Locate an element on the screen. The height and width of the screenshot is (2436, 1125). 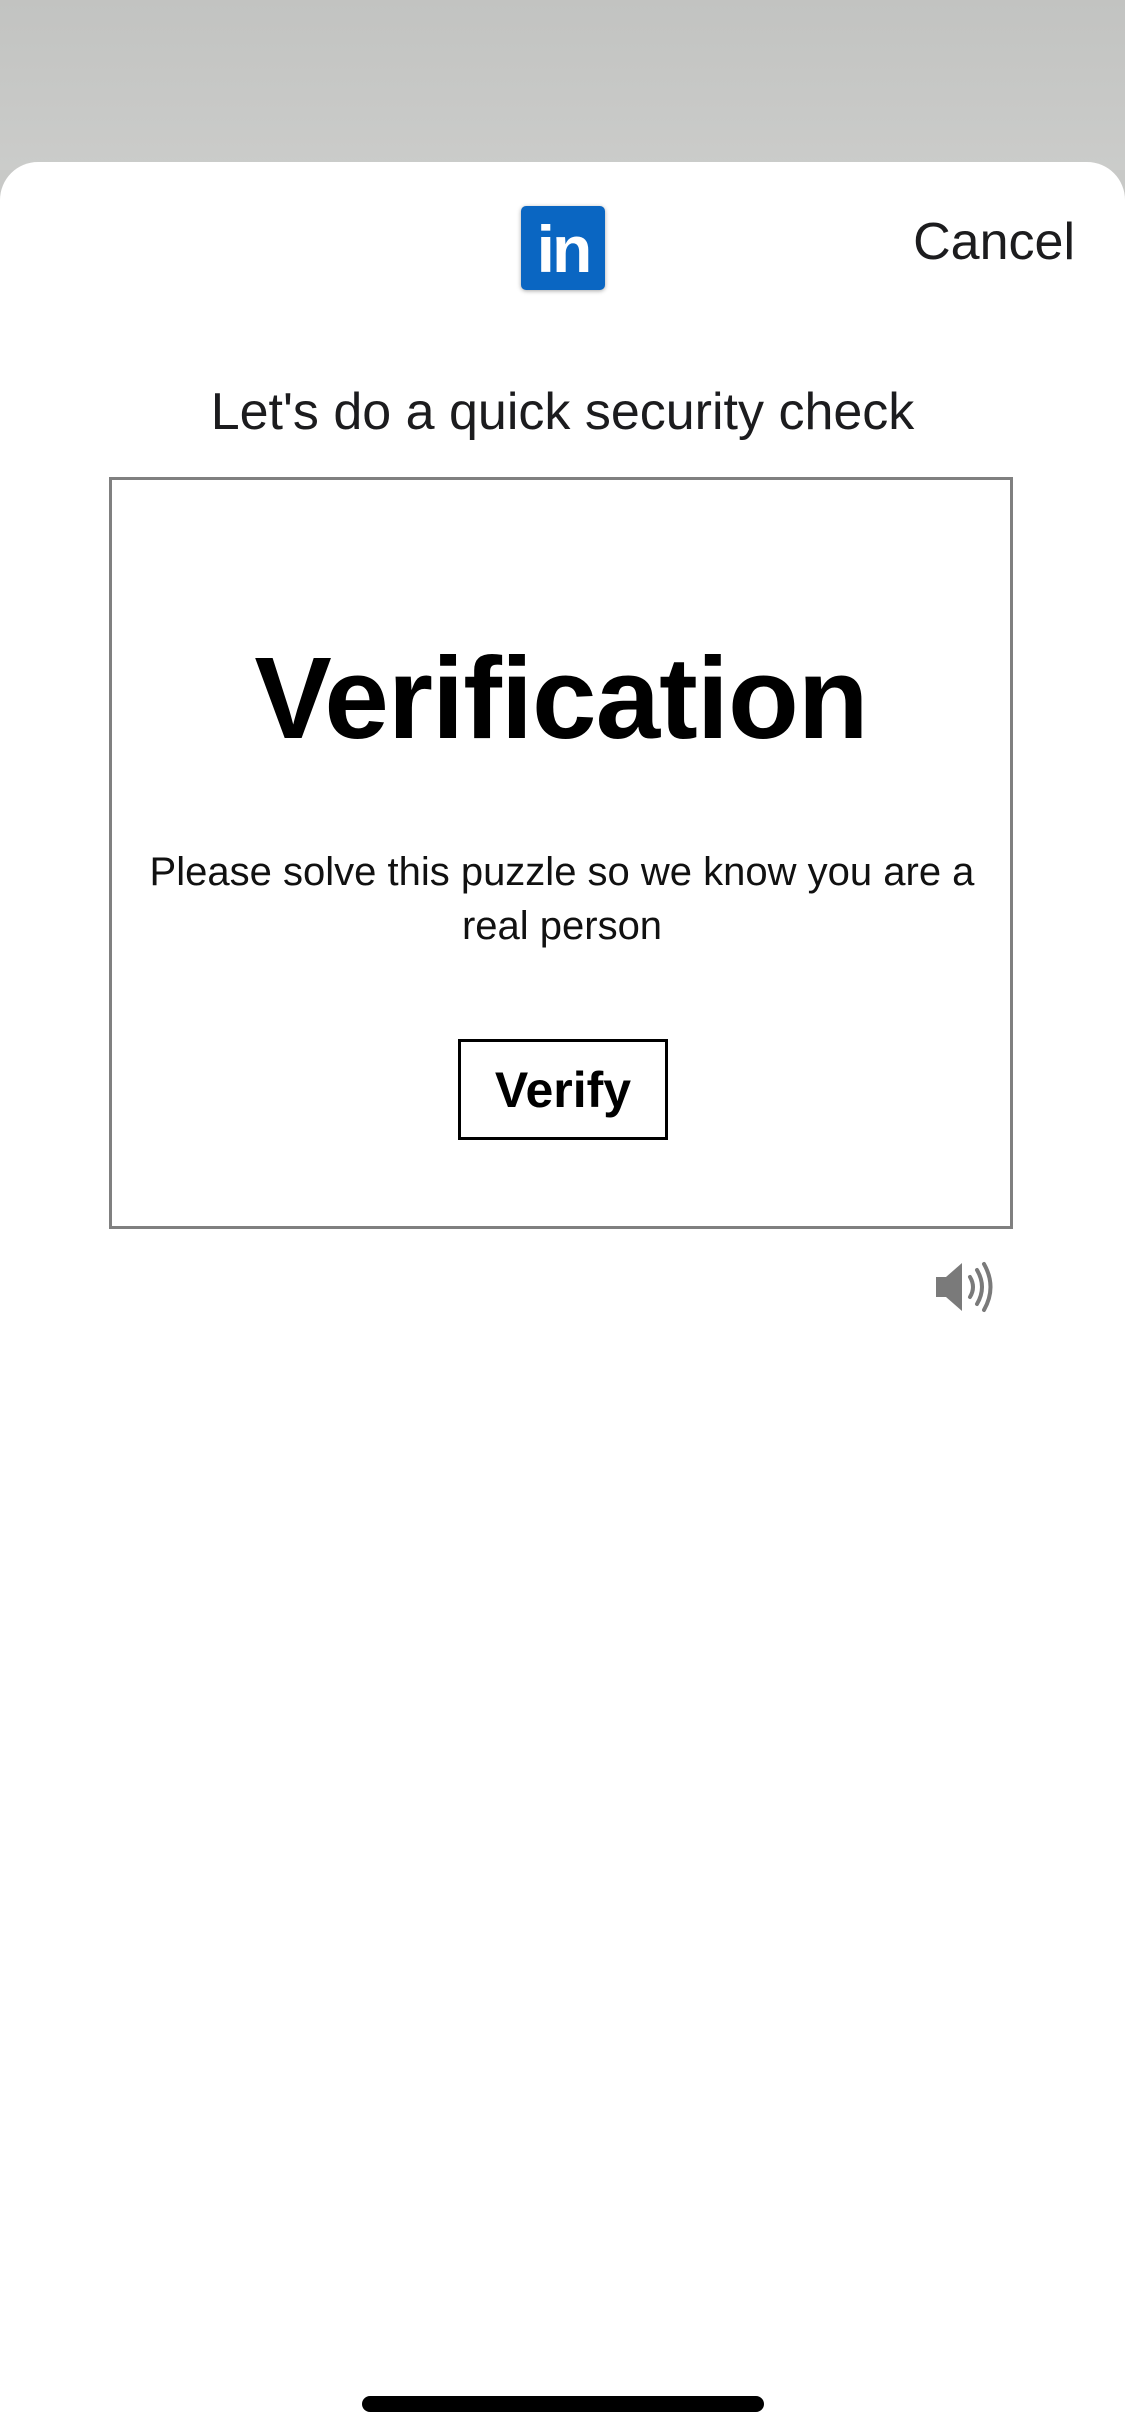
home-indicator is located at coordinates (563, 2404).